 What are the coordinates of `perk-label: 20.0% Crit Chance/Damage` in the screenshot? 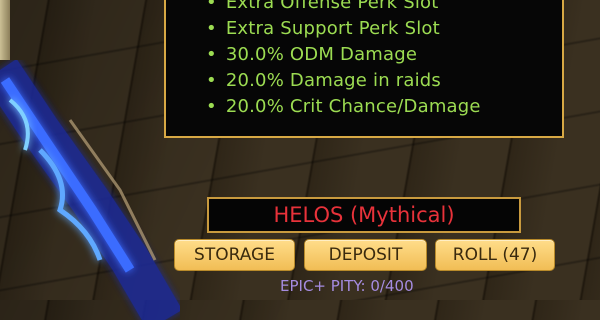 It's located at (353, 106).